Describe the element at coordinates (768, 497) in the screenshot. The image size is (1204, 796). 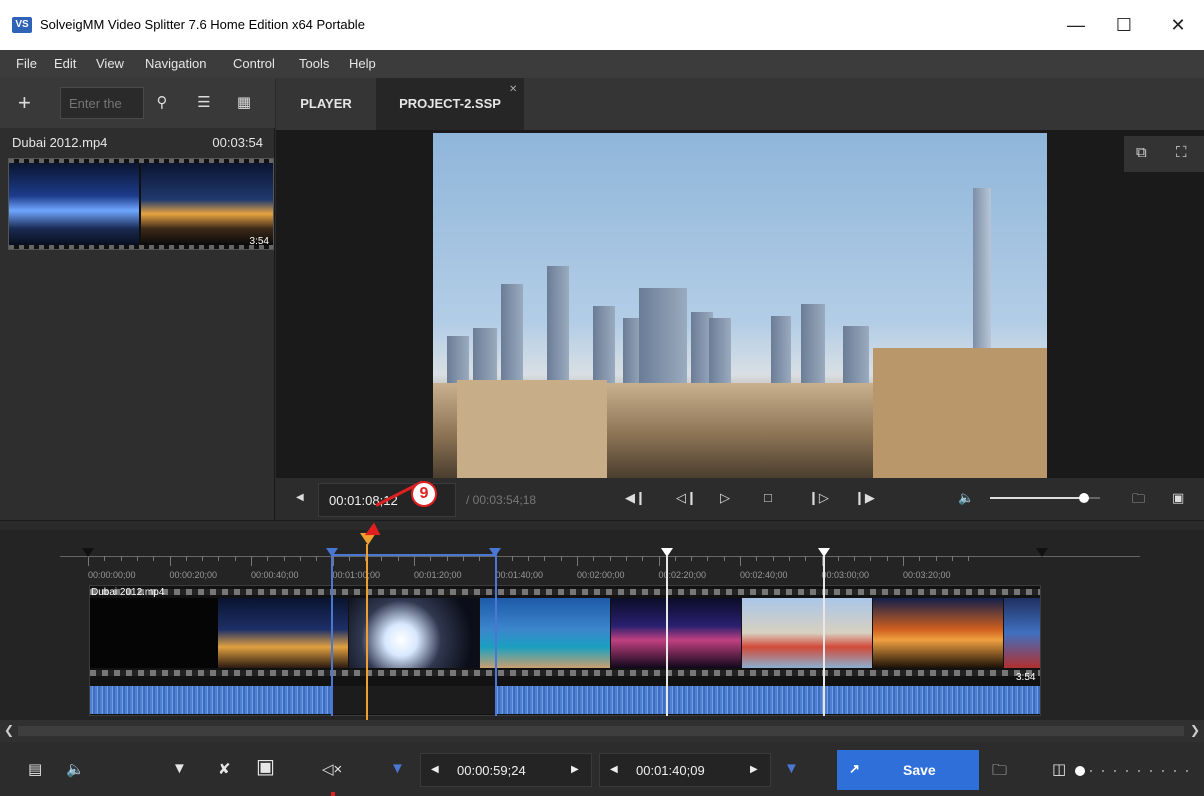
I see `stop-icon: □` at that location.